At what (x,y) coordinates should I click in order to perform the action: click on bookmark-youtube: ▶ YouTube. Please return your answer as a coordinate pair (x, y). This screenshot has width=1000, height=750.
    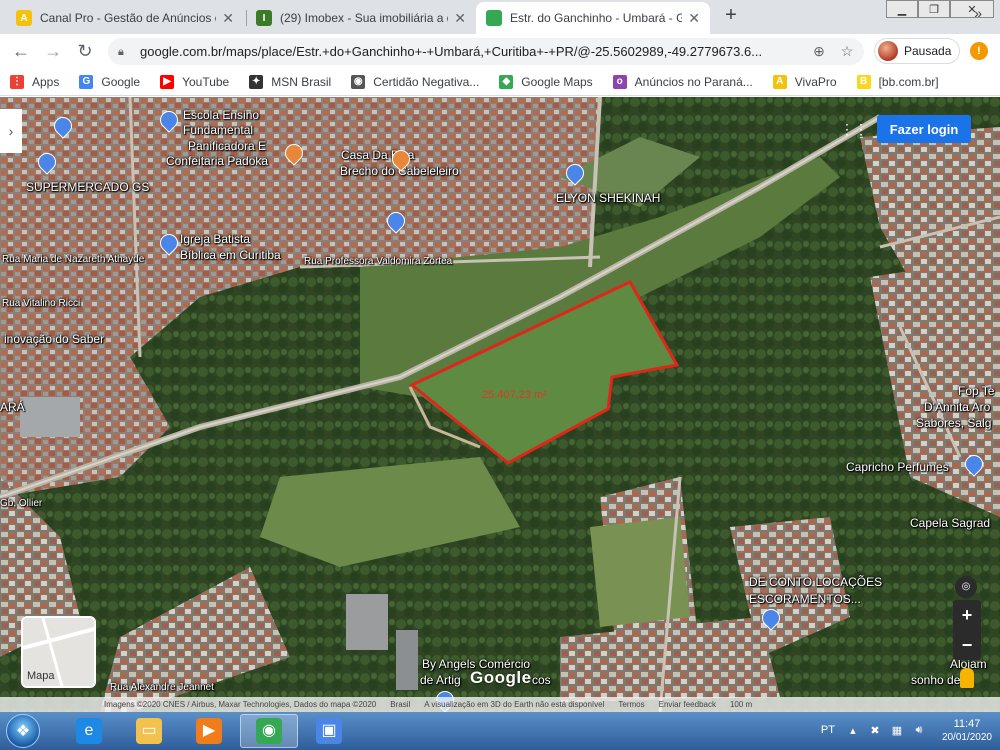
    Looking at the image, I should click on (195, 81).